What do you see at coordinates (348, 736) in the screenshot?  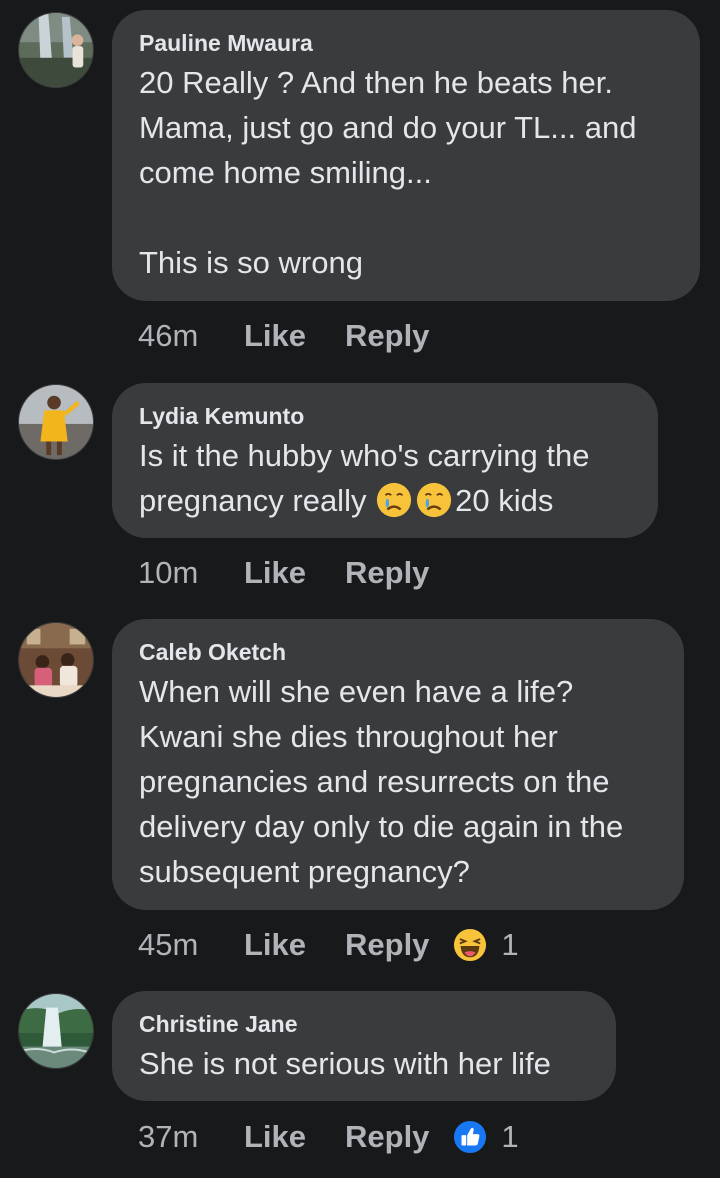 I see `comment-line: Kwani she dies throughout her` at bounding box center [348, 736].